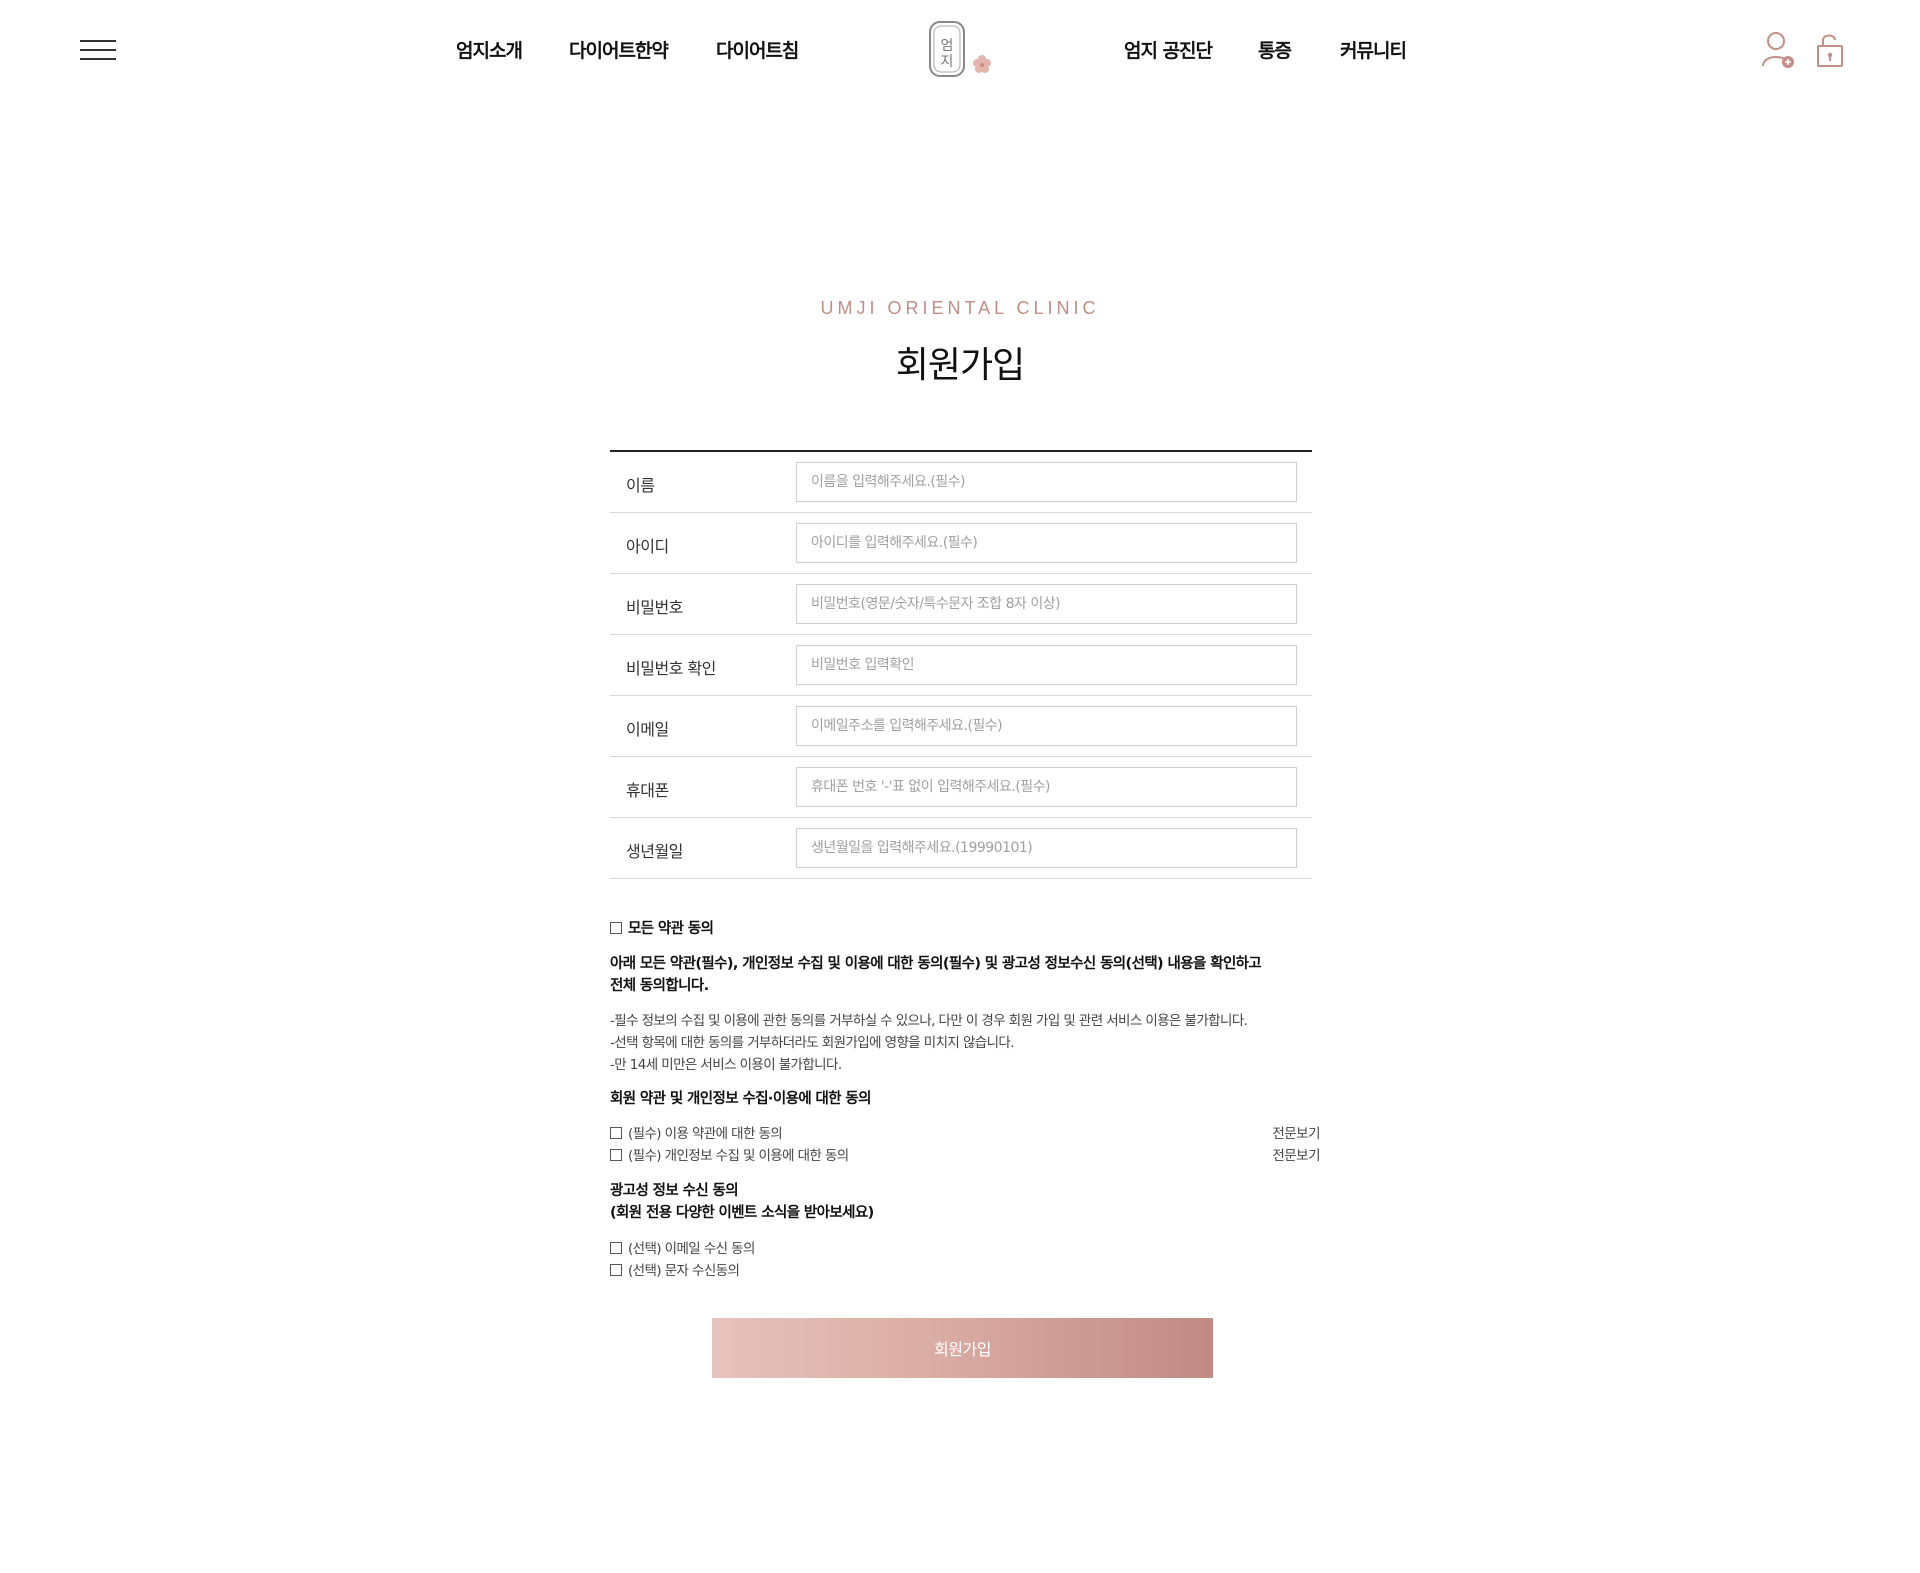  I want to click on privacy-checkbox, so click(616, 1155).